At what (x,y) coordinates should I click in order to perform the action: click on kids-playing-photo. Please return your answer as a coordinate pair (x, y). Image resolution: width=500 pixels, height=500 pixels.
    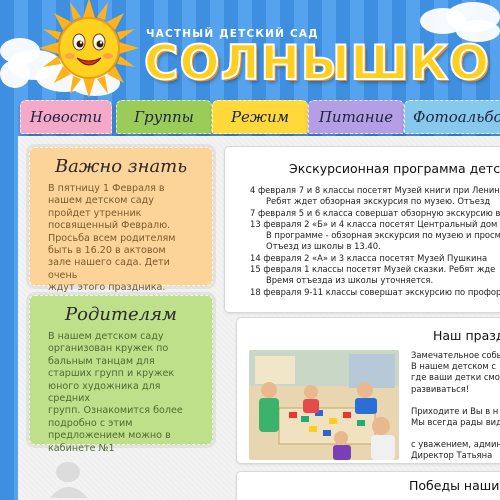
    Looking at the image, I should click on (324, 405).